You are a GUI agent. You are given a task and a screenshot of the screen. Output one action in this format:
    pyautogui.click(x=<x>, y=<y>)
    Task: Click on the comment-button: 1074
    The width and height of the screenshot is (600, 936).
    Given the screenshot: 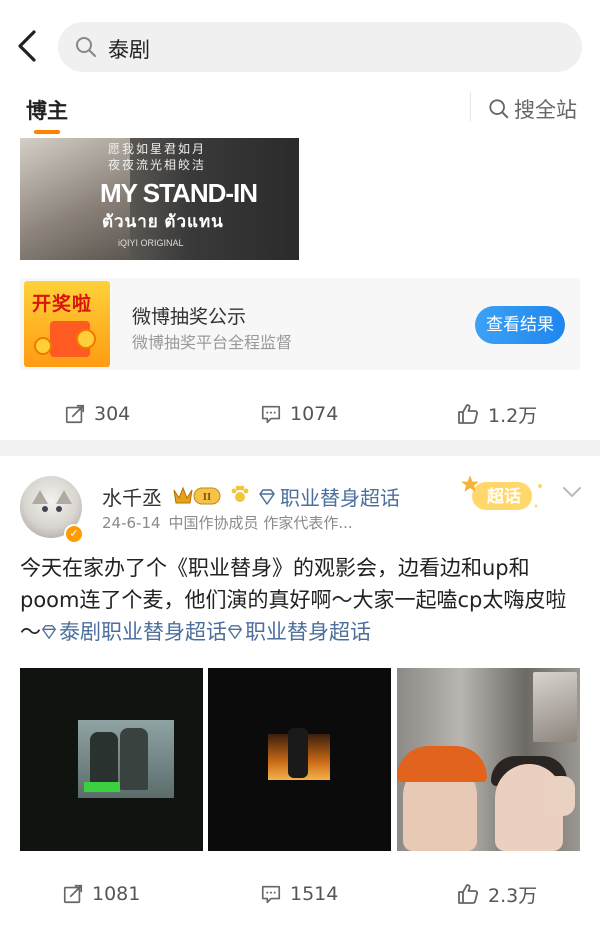 What is the action you would take?
    pyautogui.click(x=299, y=414)
    